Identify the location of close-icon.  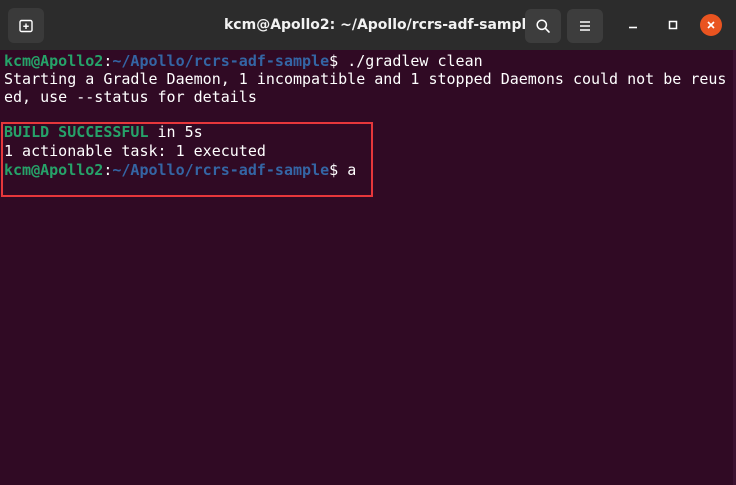
(711, 25).